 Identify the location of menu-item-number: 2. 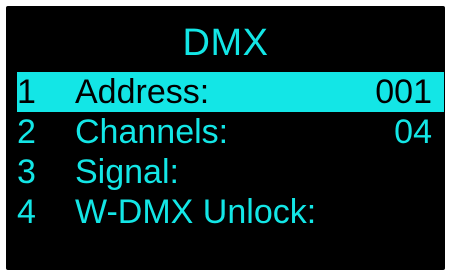
(26, 132).